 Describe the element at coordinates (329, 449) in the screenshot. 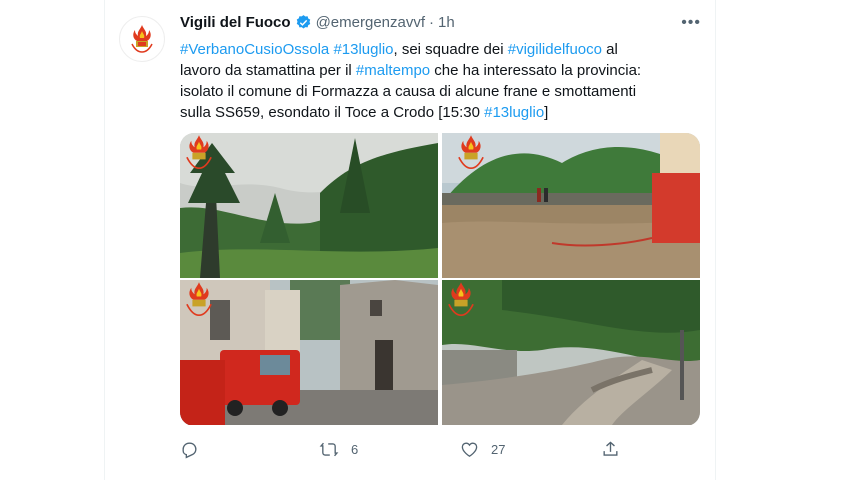

I see `retweet-icon` at that location.